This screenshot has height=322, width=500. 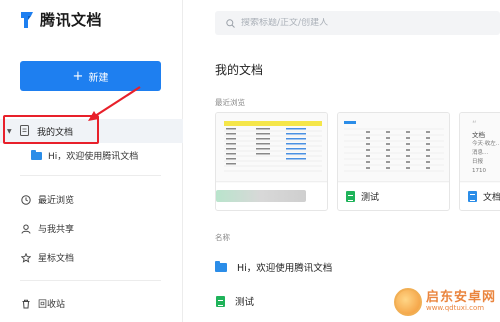 What do you see at coordinates (480, 195) in the screenshot?
I see `card-footer: 文档` at bounding box center [480, 195].